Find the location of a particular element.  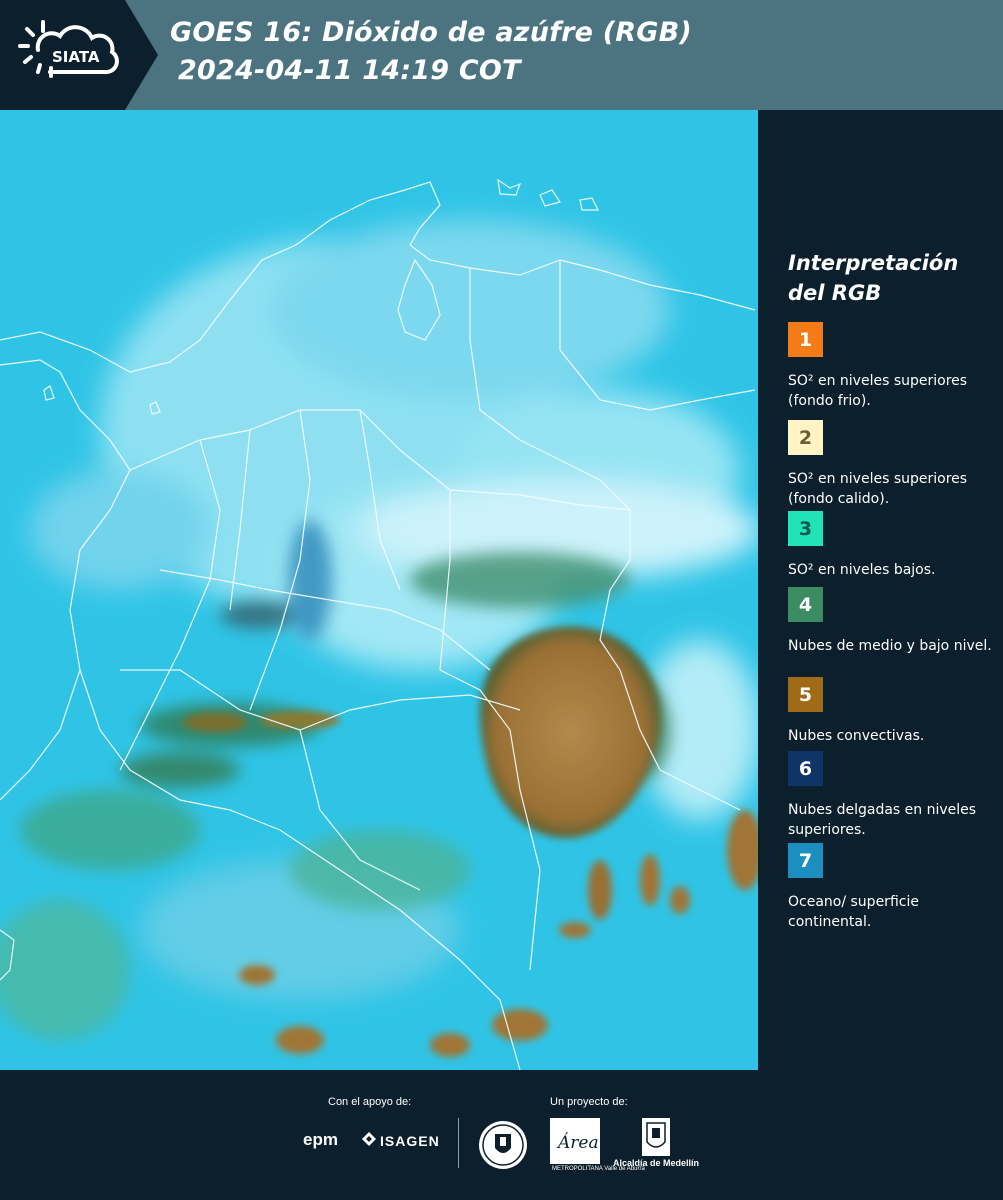

siata-logo: SIATA is located at coordinates (80, 55).